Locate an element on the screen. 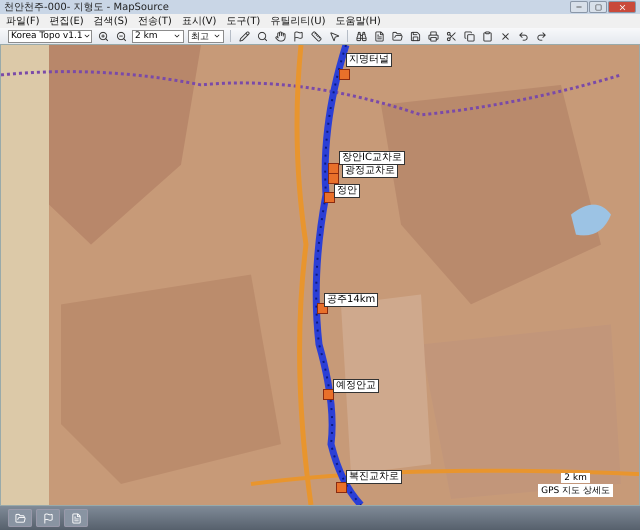 Image resolution: width=640 pixels, height=530 pixels. zoom-out-button is located at coordinates (121, 36).